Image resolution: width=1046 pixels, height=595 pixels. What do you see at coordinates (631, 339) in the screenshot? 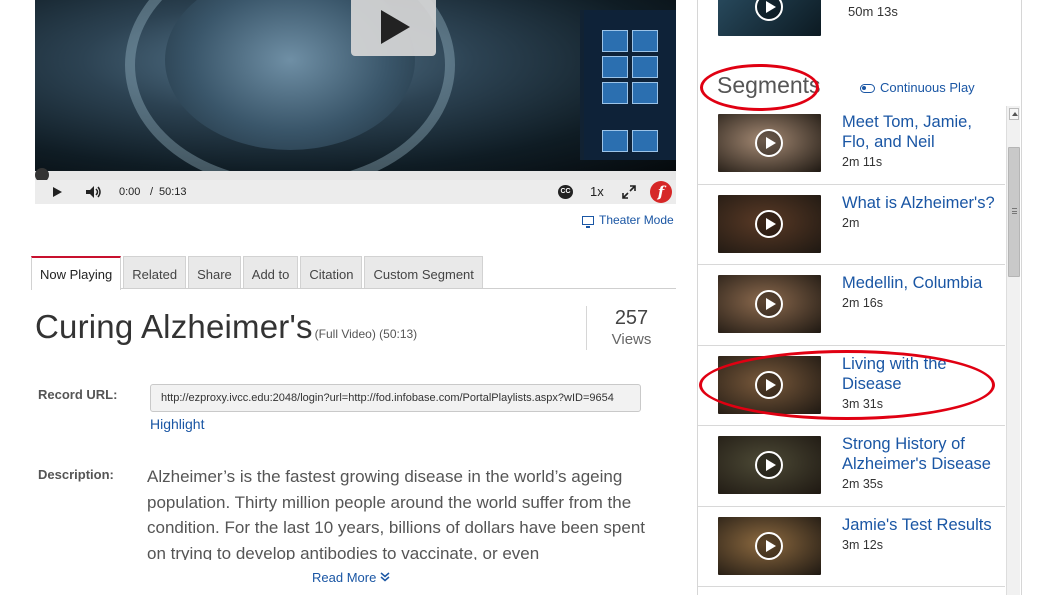
I see `views-label: Views` at bounding box center [631, 339].